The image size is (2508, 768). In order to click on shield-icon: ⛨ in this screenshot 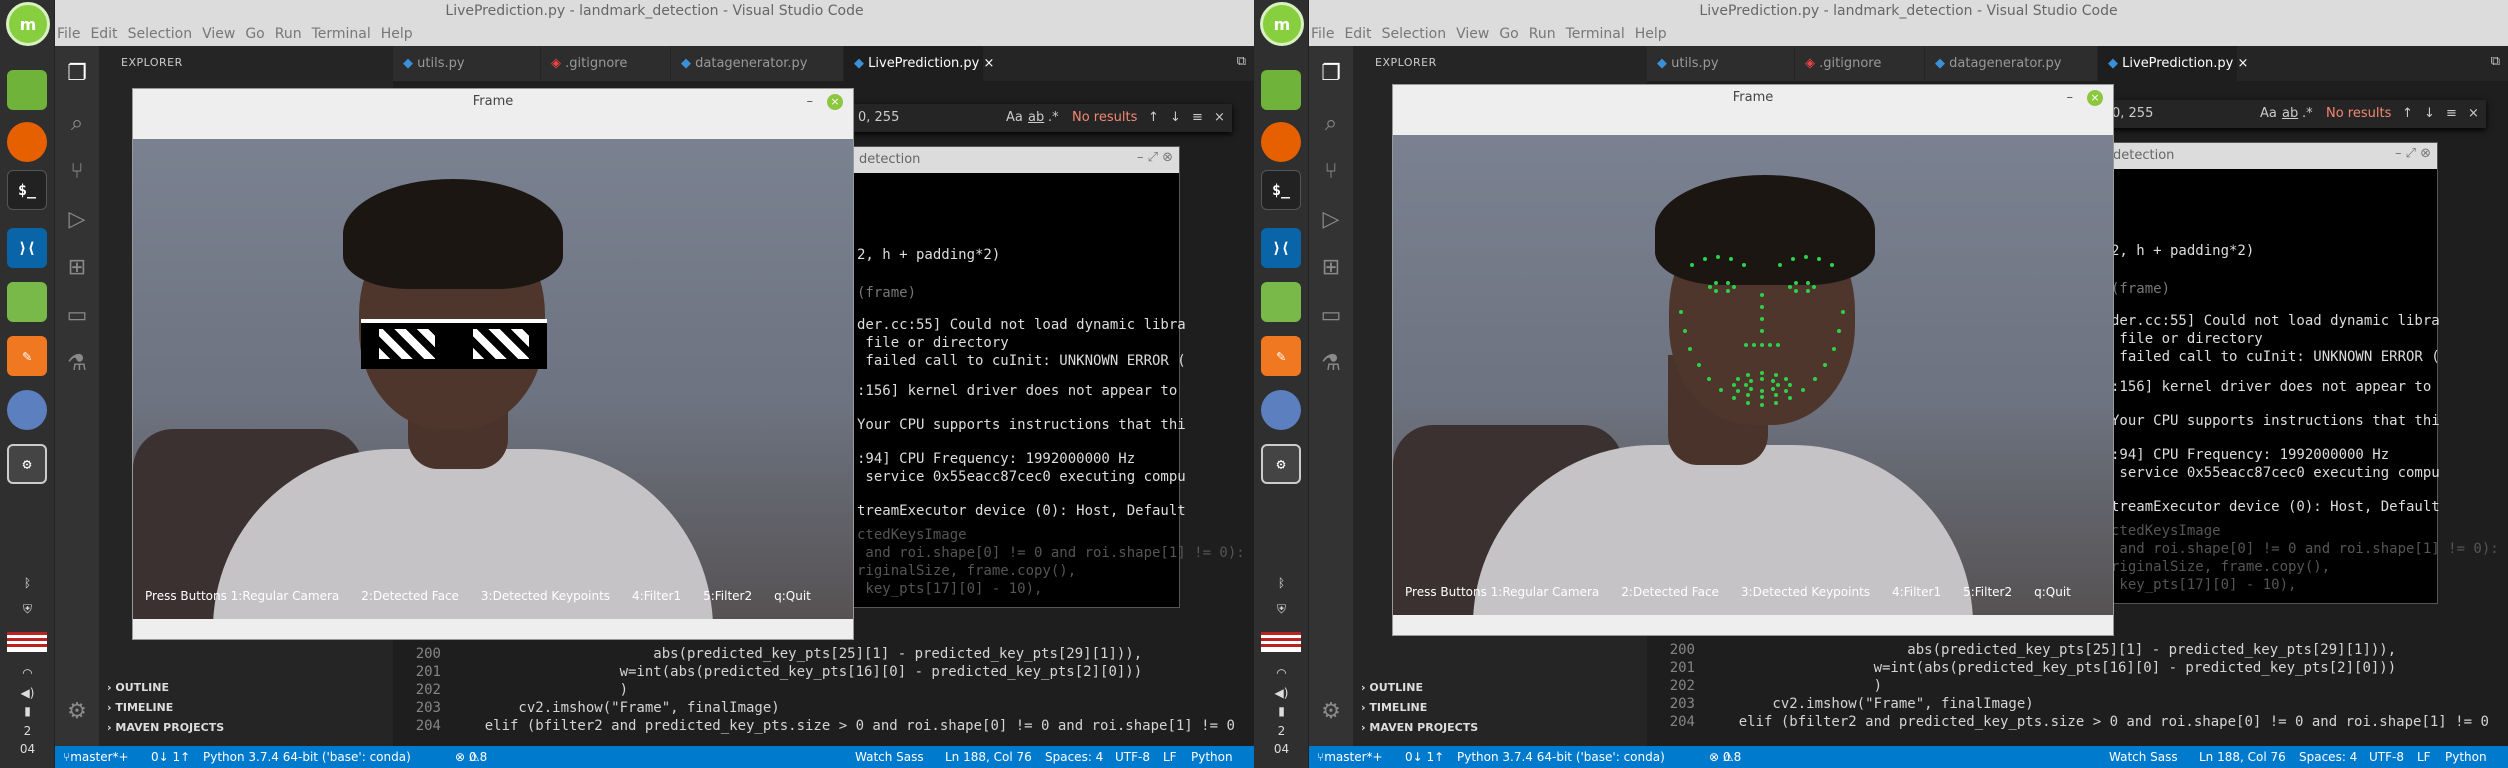, I will do `click(27, 609)`.